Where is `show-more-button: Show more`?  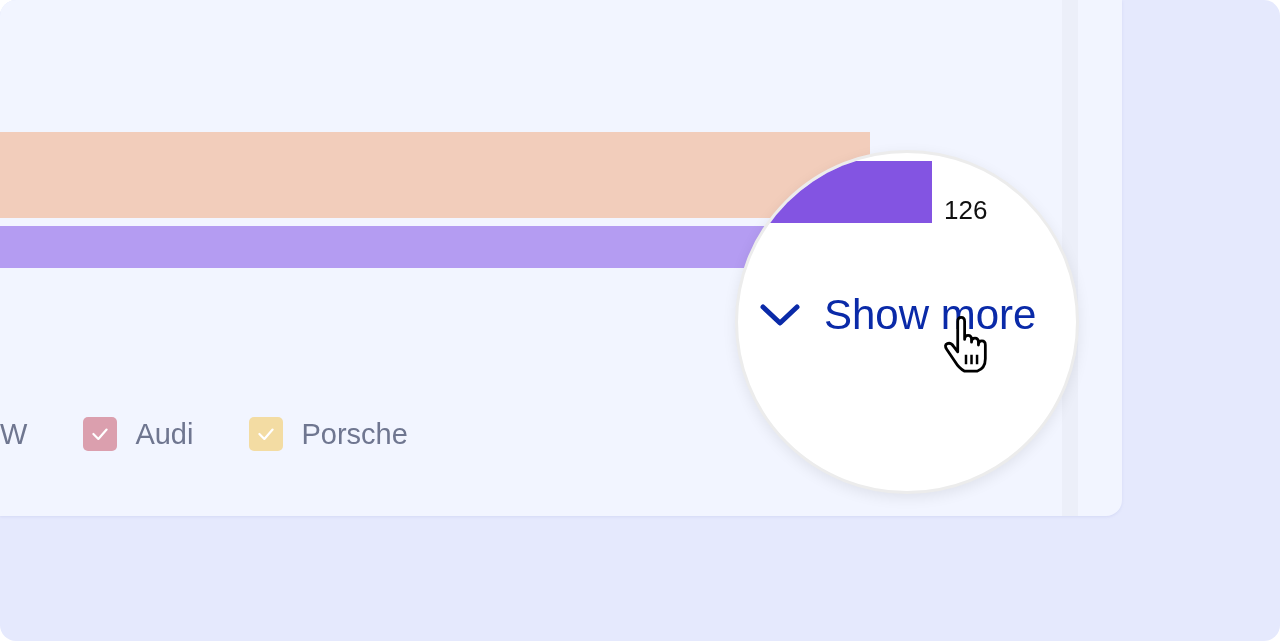
show-more-button: Show more is located at coordinates (898, 315).